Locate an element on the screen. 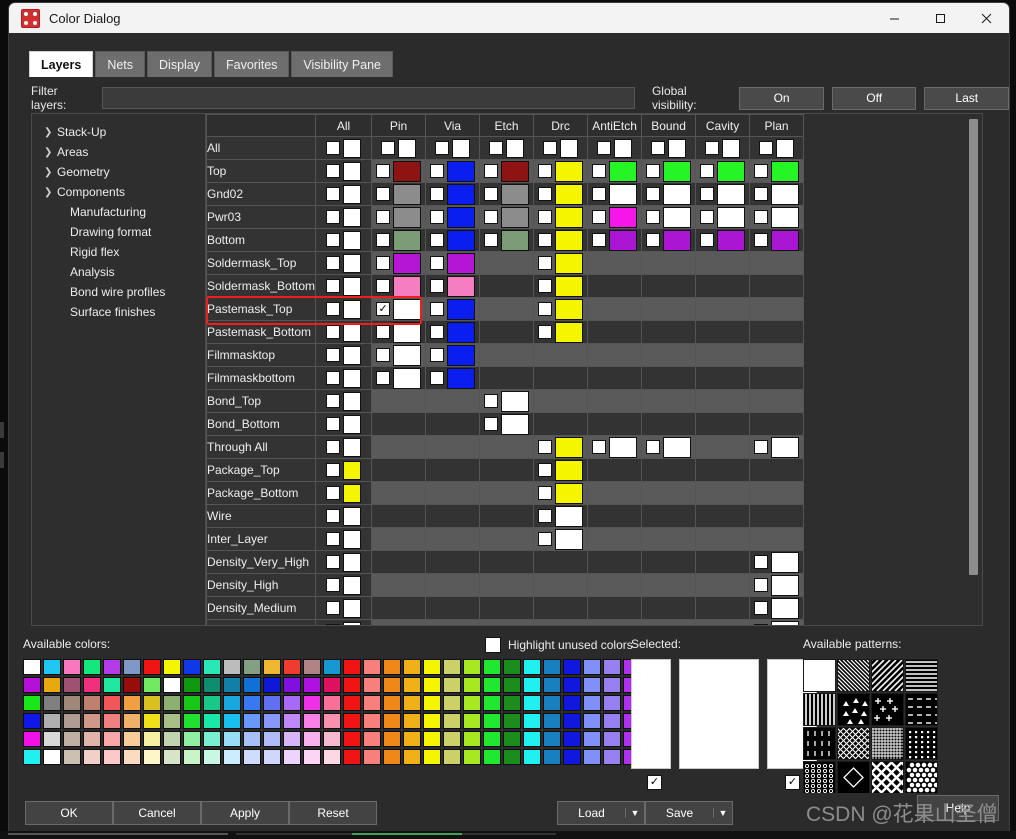 The width and height of the screenshot is (1016, 839). grid-cell-plan is located at coordinates (777, 622).